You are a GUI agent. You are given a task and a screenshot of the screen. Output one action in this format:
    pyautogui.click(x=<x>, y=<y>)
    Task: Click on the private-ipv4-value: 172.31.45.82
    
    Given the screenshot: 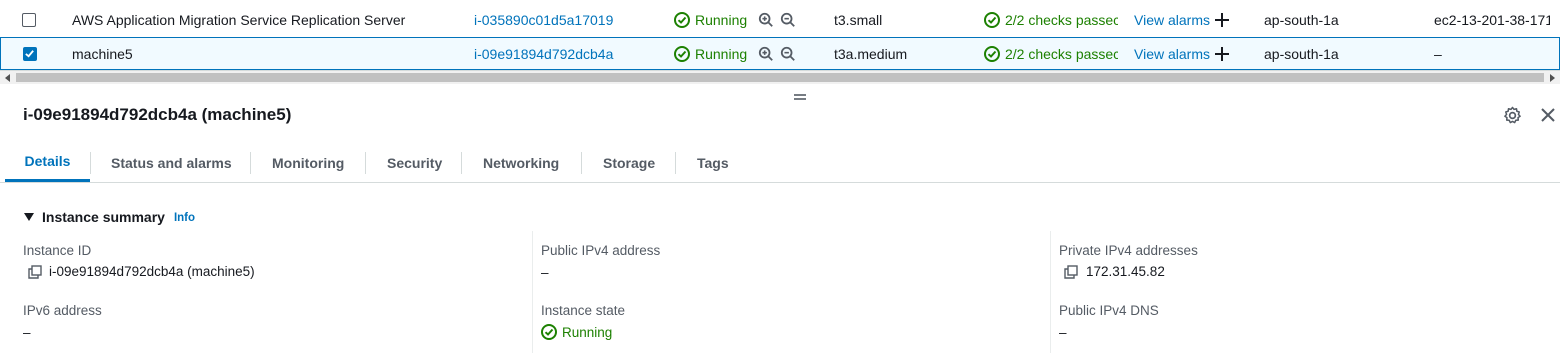 What is the action you would take?
    pyautogui.click(x=1114, y=271)
    